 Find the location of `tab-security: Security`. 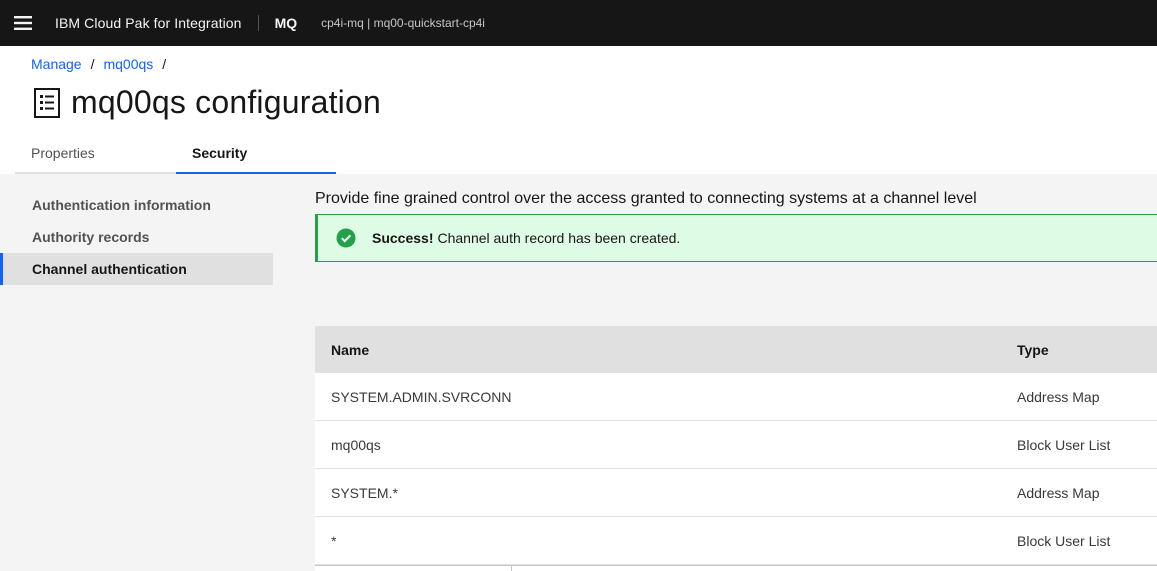

tab-security: Security is located at coordinates (256, 155).